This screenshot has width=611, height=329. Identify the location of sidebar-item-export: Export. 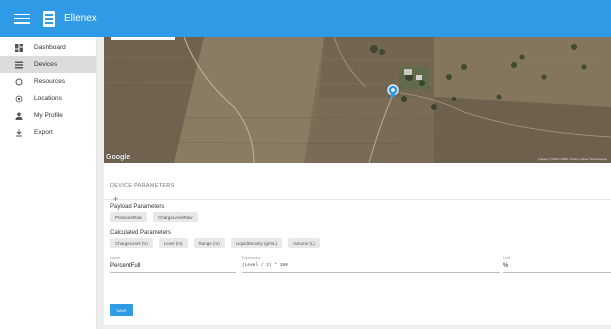
(48, 132).